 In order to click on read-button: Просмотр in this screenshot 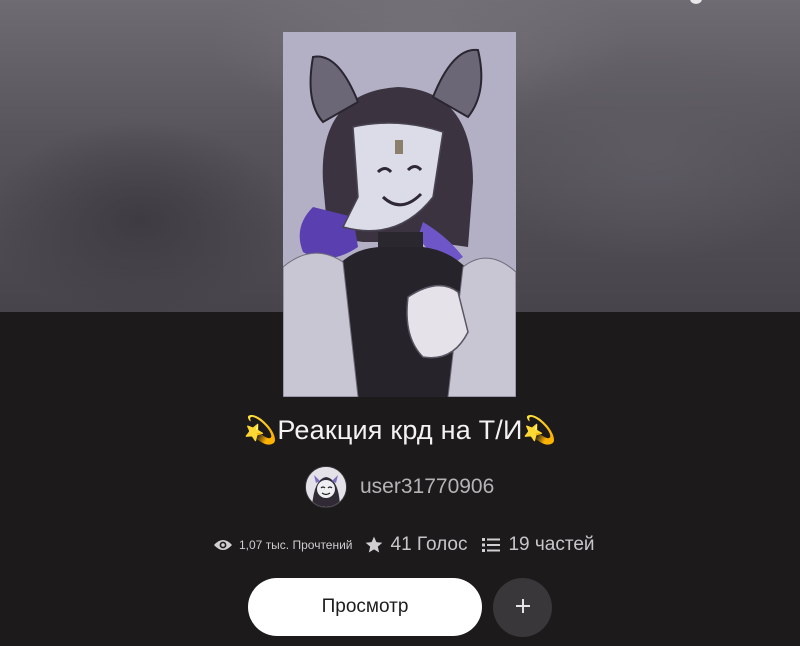, I will do `click(365, 607)`.